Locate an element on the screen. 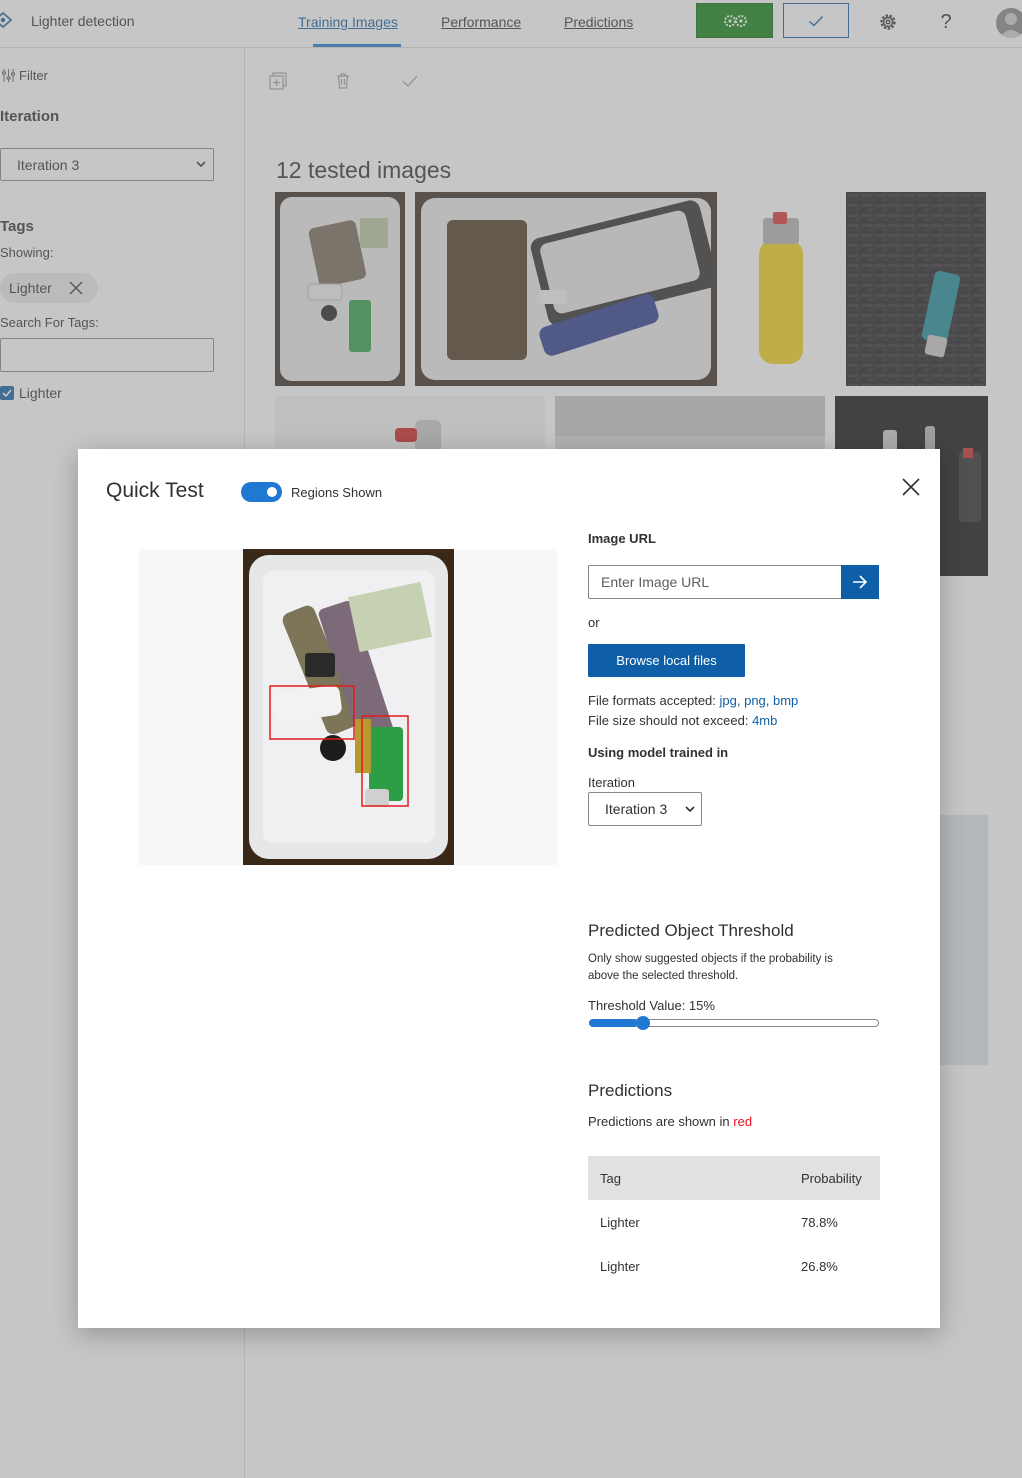 Image resolution: width=1022 pixels, height=1478 pixels. image-preview is located at coordinates (348, 707).